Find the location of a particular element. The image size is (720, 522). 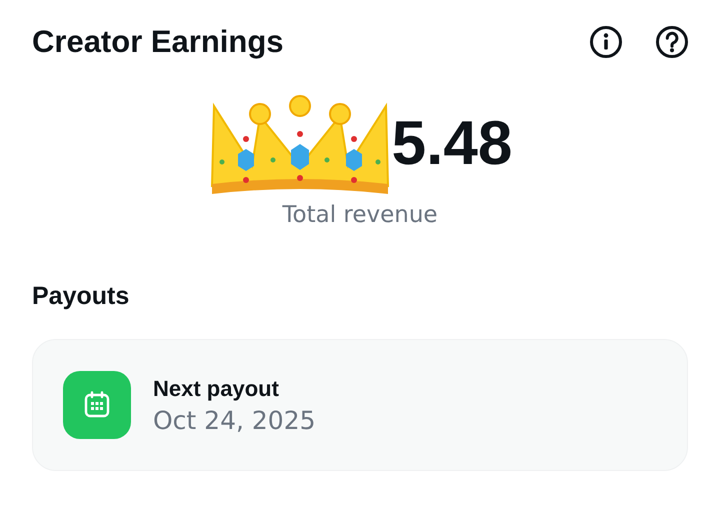

payout-date: Oct 24, 2025 is located at coordinates (234, 420).